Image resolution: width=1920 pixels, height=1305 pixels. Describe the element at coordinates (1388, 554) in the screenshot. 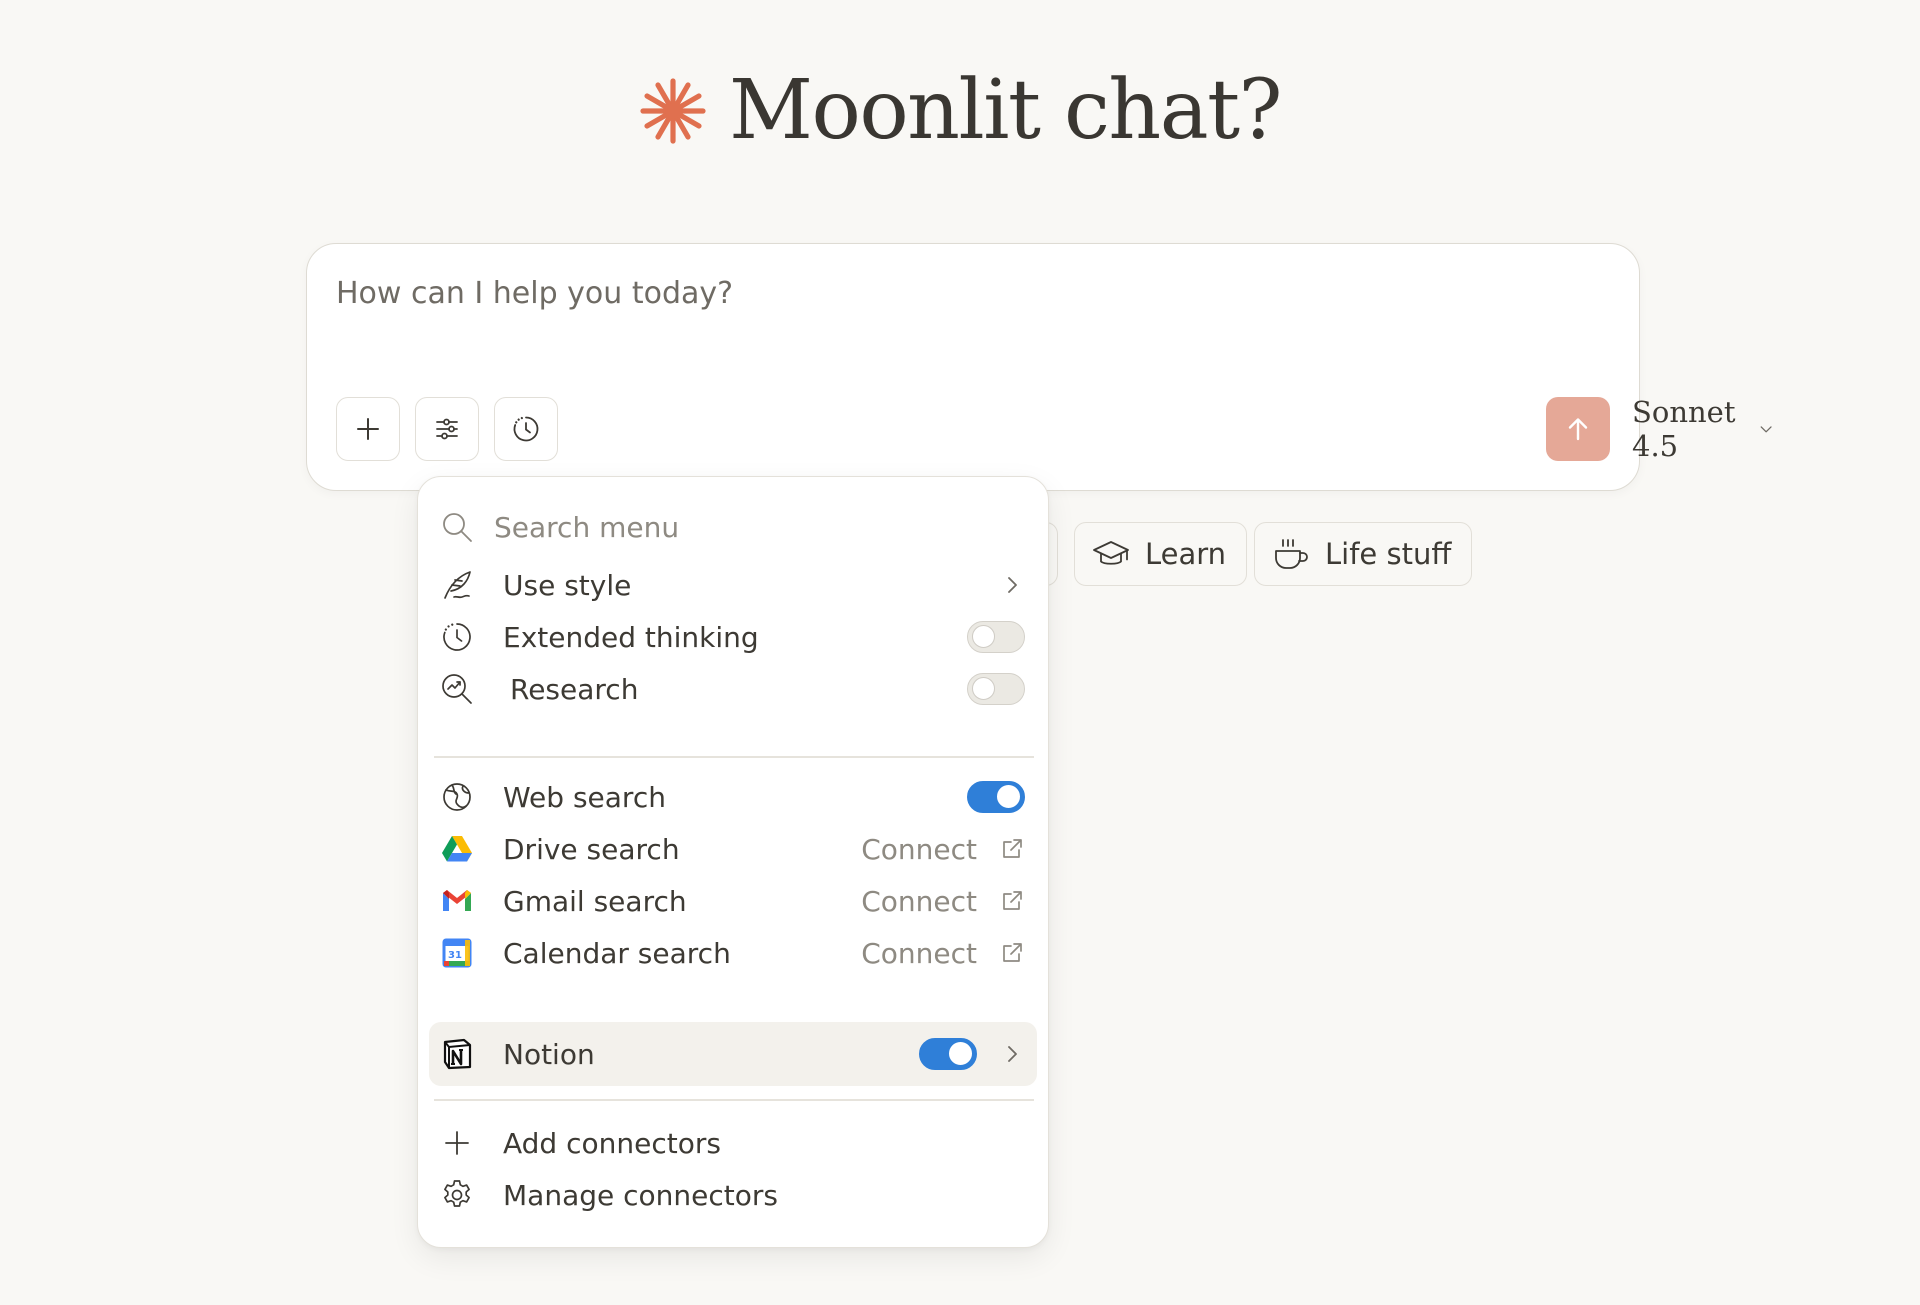

I see `chip-label: Life stuff` at that location.